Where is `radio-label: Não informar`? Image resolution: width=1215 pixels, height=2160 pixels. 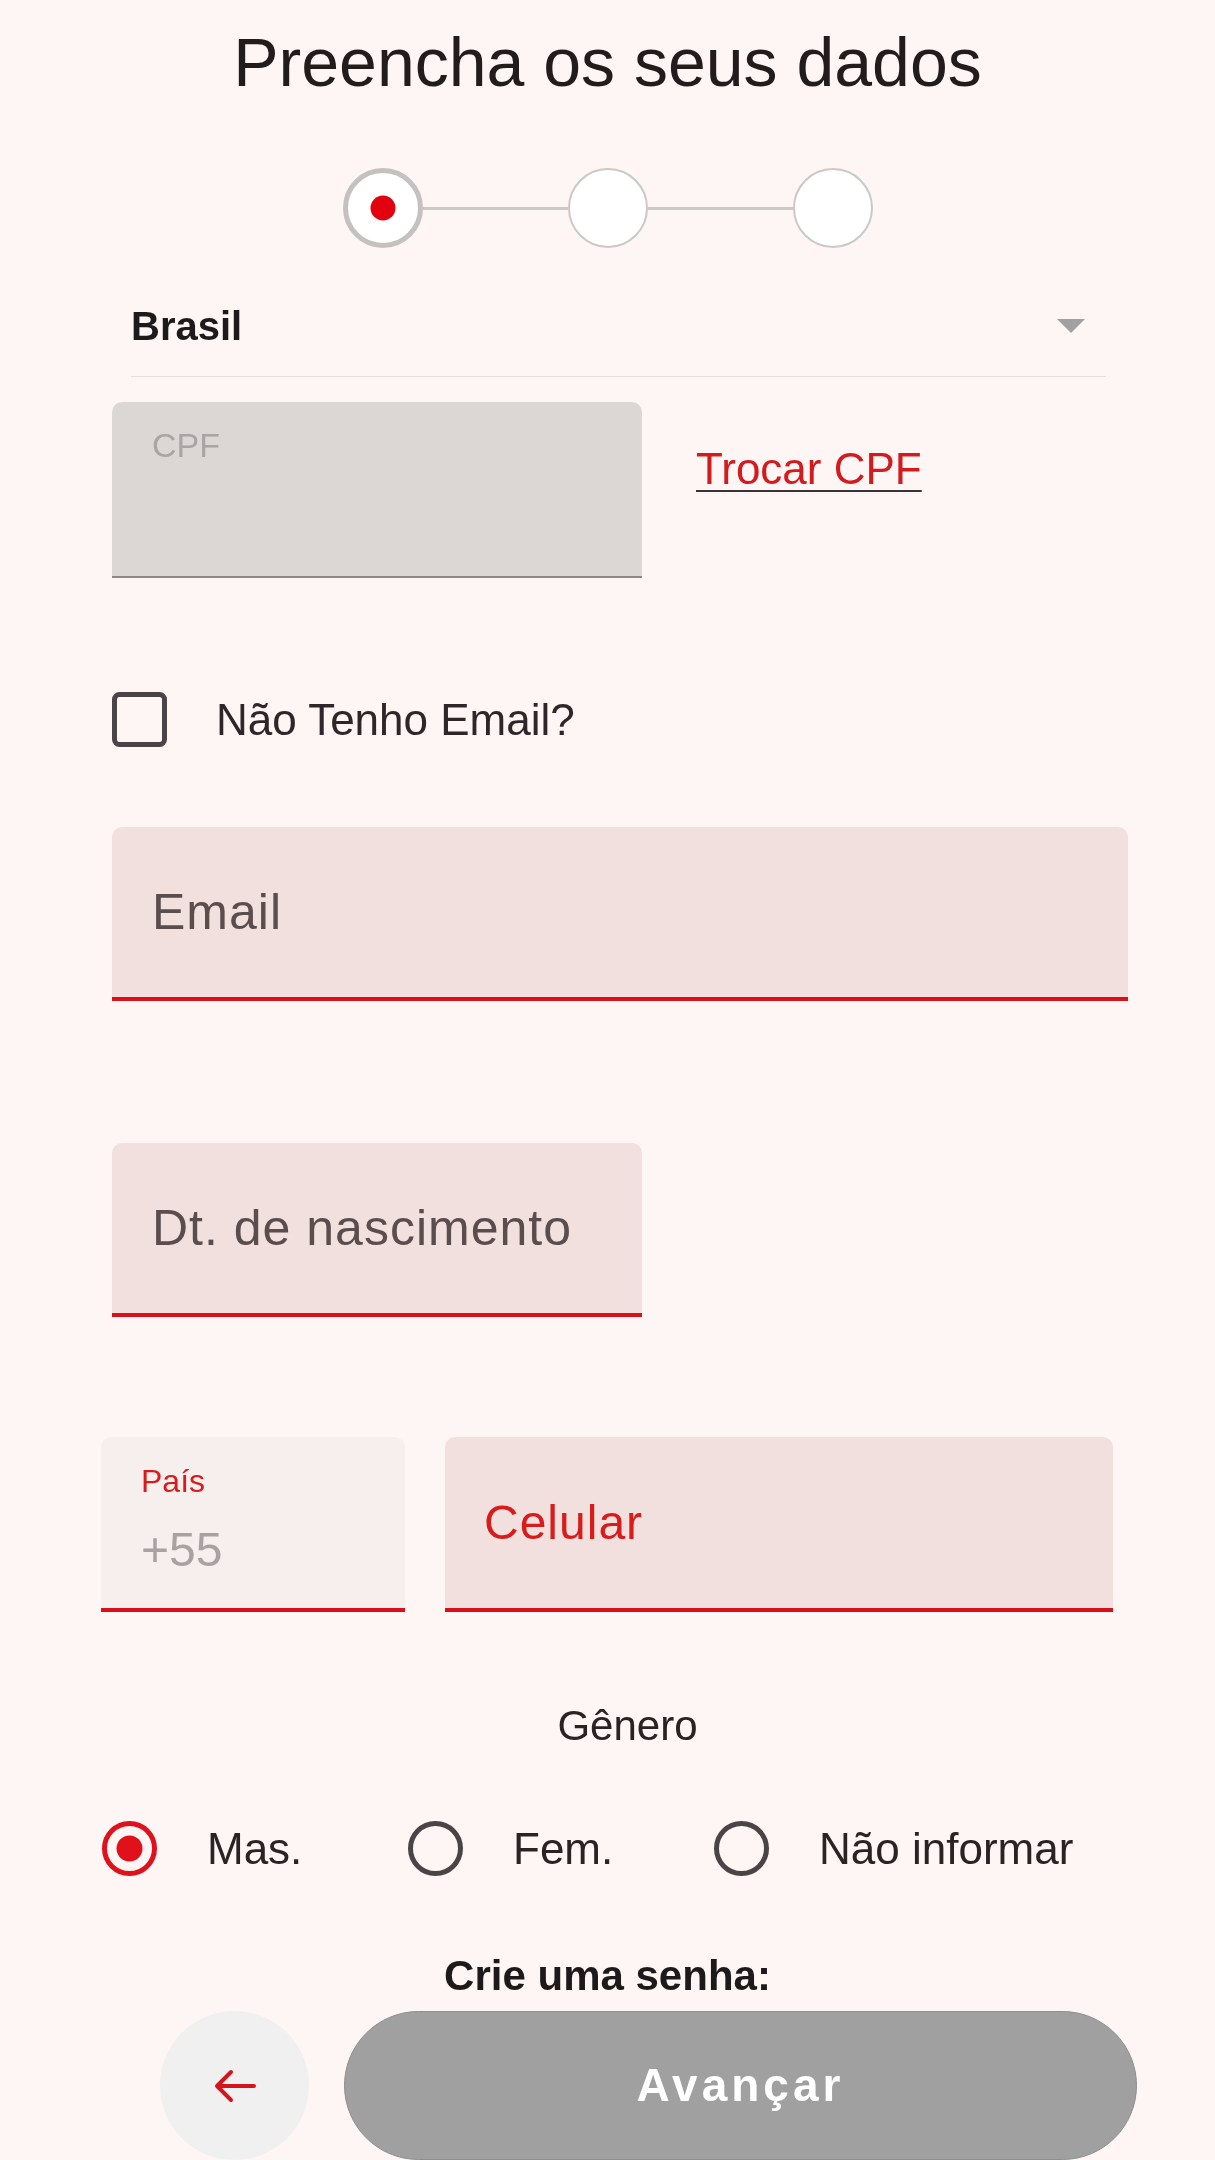
radio-label: Não informar is located at coordinates (946, 1848).